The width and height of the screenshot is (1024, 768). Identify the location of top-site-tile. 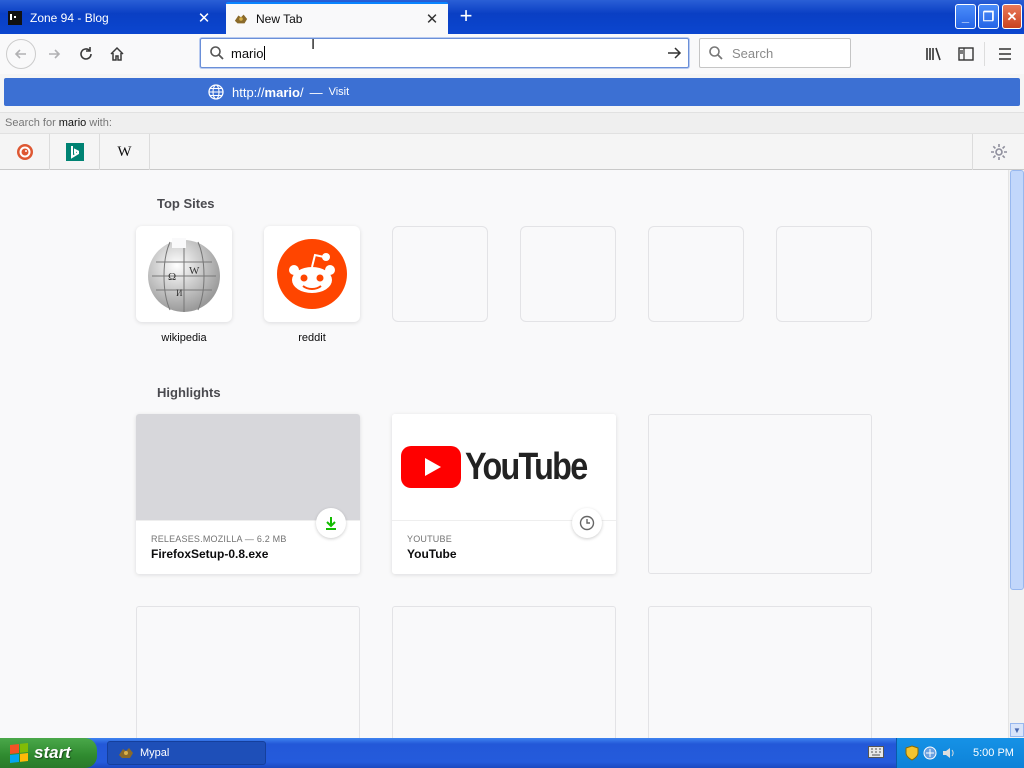
(312, 274).